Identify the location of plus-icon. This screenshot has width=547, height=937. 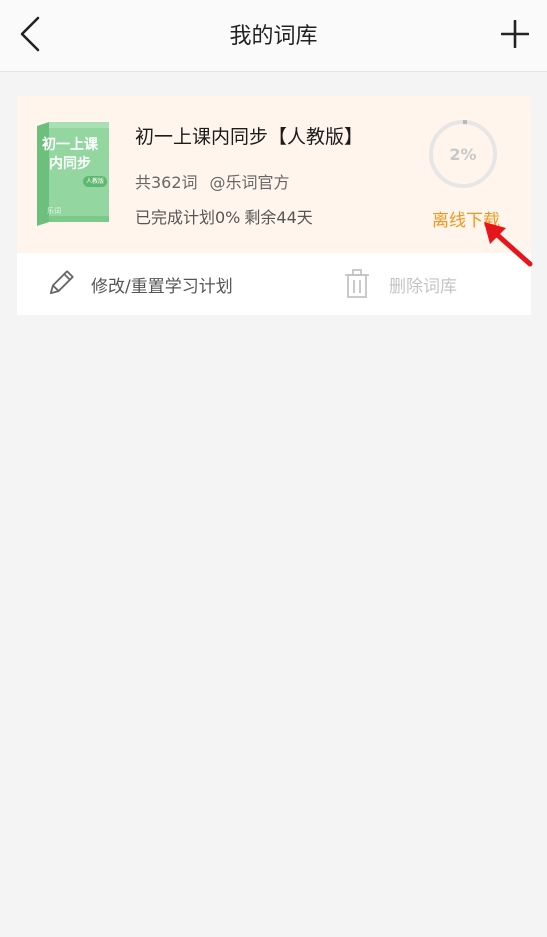
(515, 34).